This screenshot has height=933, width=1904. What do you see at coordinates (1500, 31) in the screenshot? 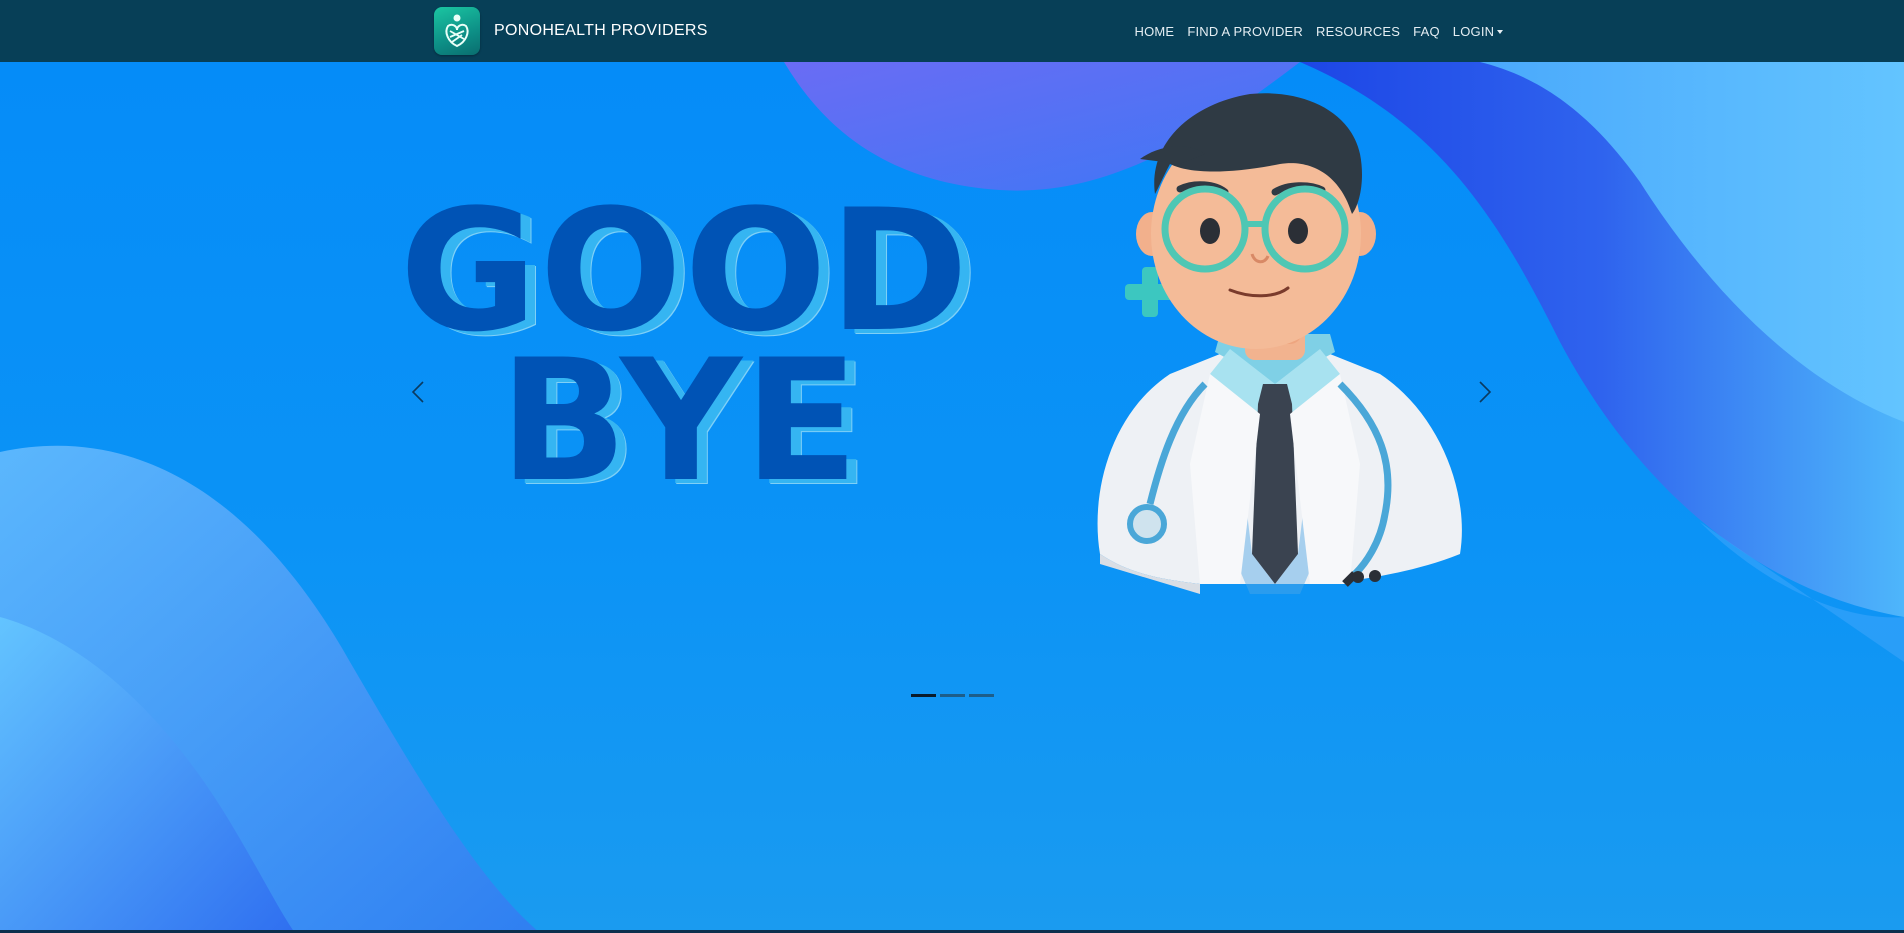
I see `caret-down-icon` at bounding box center [1500, 31].